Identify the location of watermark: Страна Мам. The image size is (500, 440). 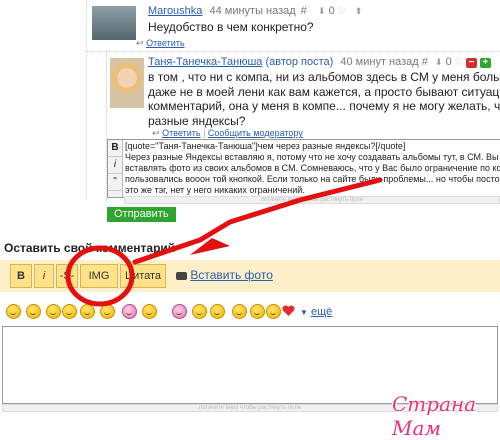
(434, 416).